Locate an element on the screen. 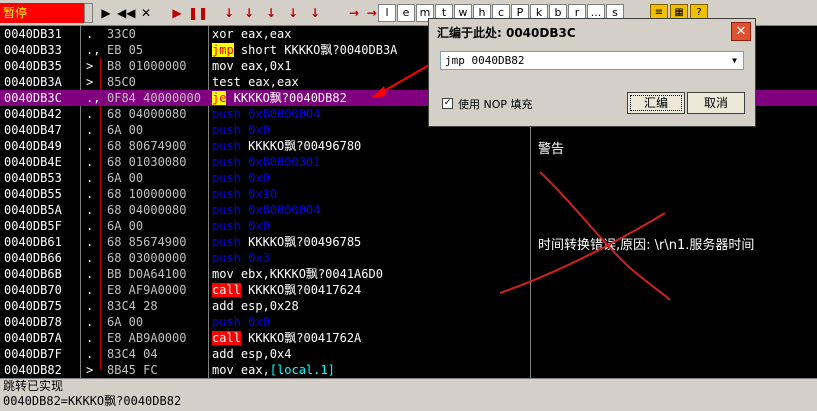  annotation-arrow-head is located at coordinates (378, 92).